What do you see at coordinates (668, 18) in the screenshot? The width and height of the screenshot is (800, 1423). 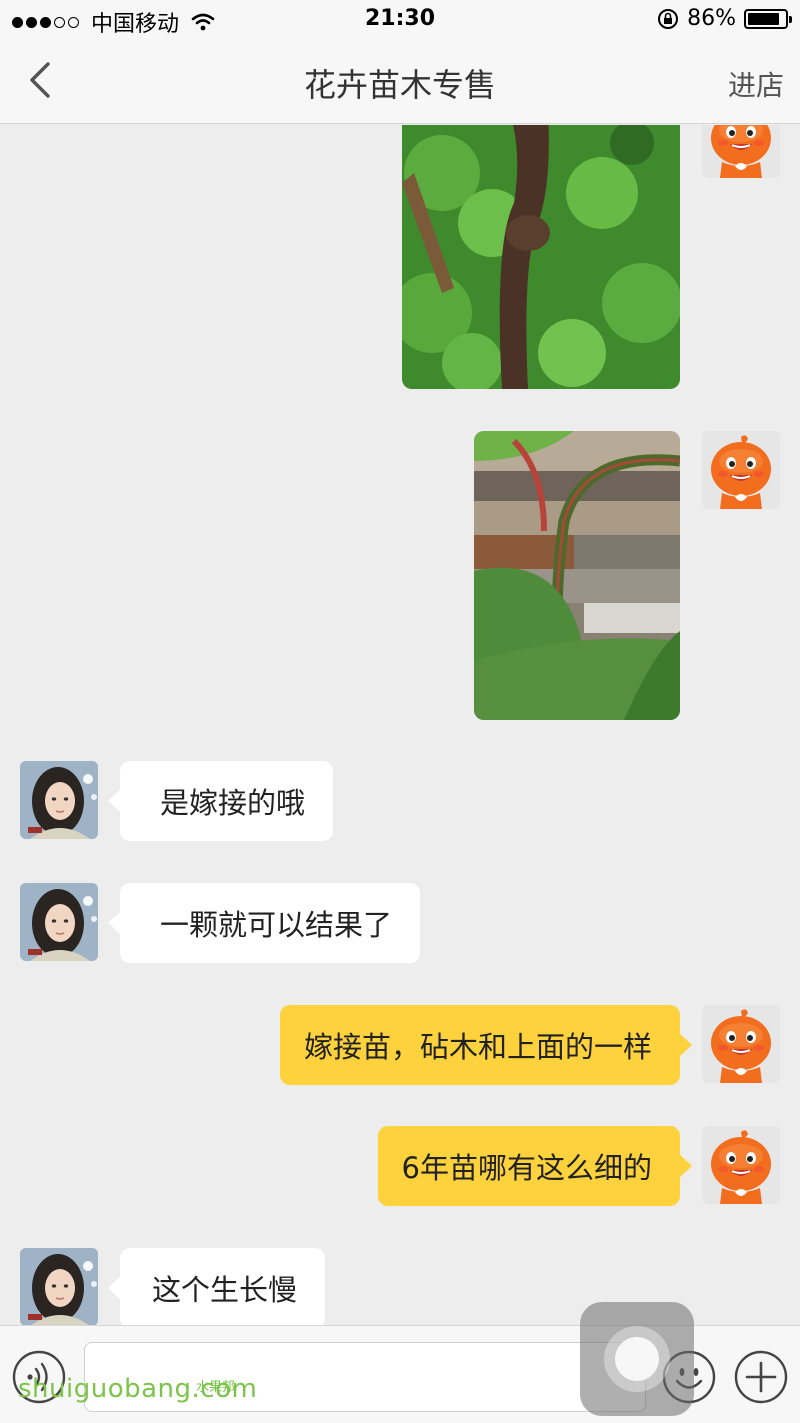 I see `rotation-lock-icon` at bounding box center [668, 18].